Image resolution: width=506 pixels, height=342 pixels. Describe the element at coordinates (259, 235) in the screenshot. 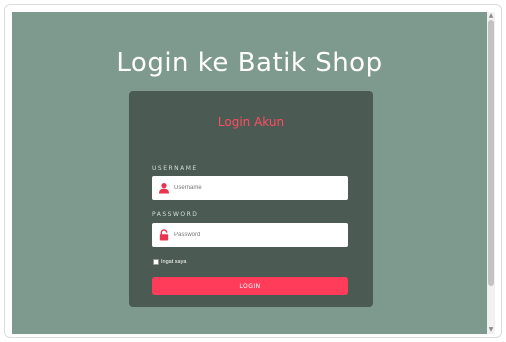

I see `password-input` at that location.